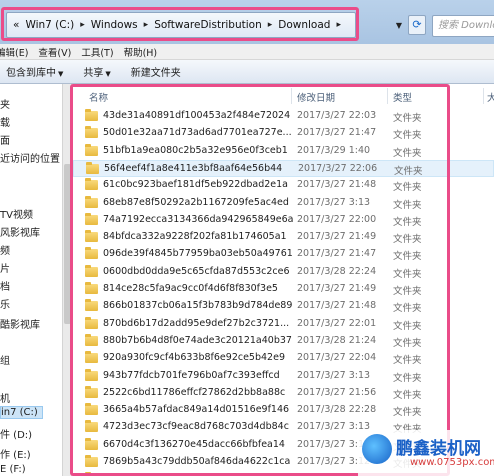  What do you see at coordinates (402, 97) in the screenshot?
I see `column-type: 类型` at bounding box center [402, 97].